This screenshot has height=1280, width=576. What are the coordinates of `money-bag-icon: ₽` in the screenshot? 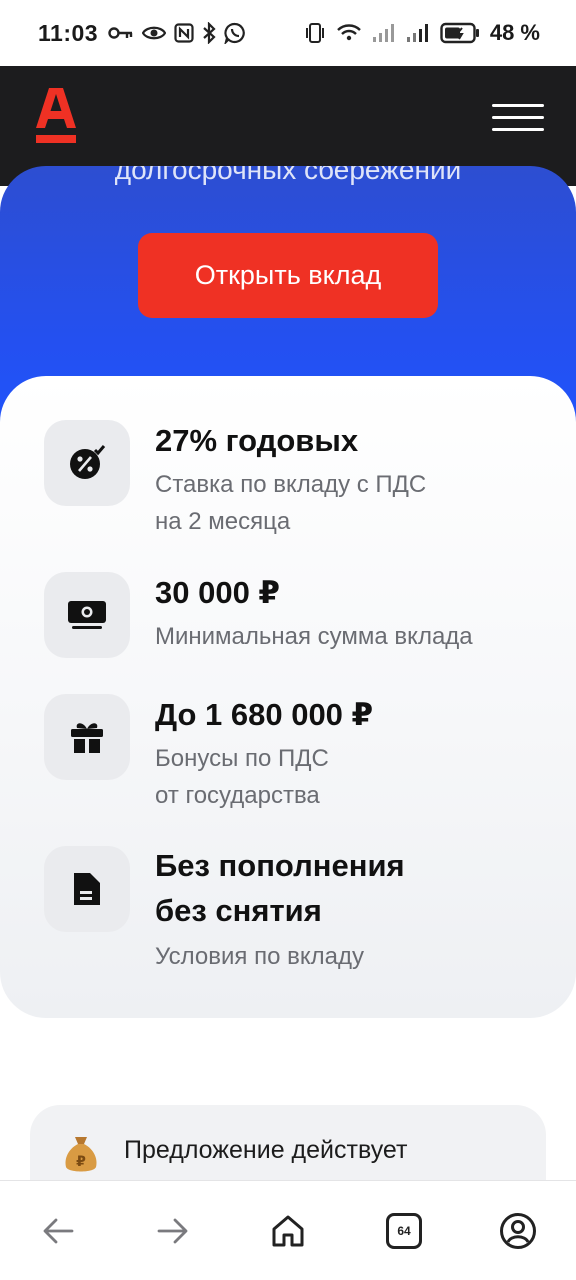 It's located at (81, 1155).